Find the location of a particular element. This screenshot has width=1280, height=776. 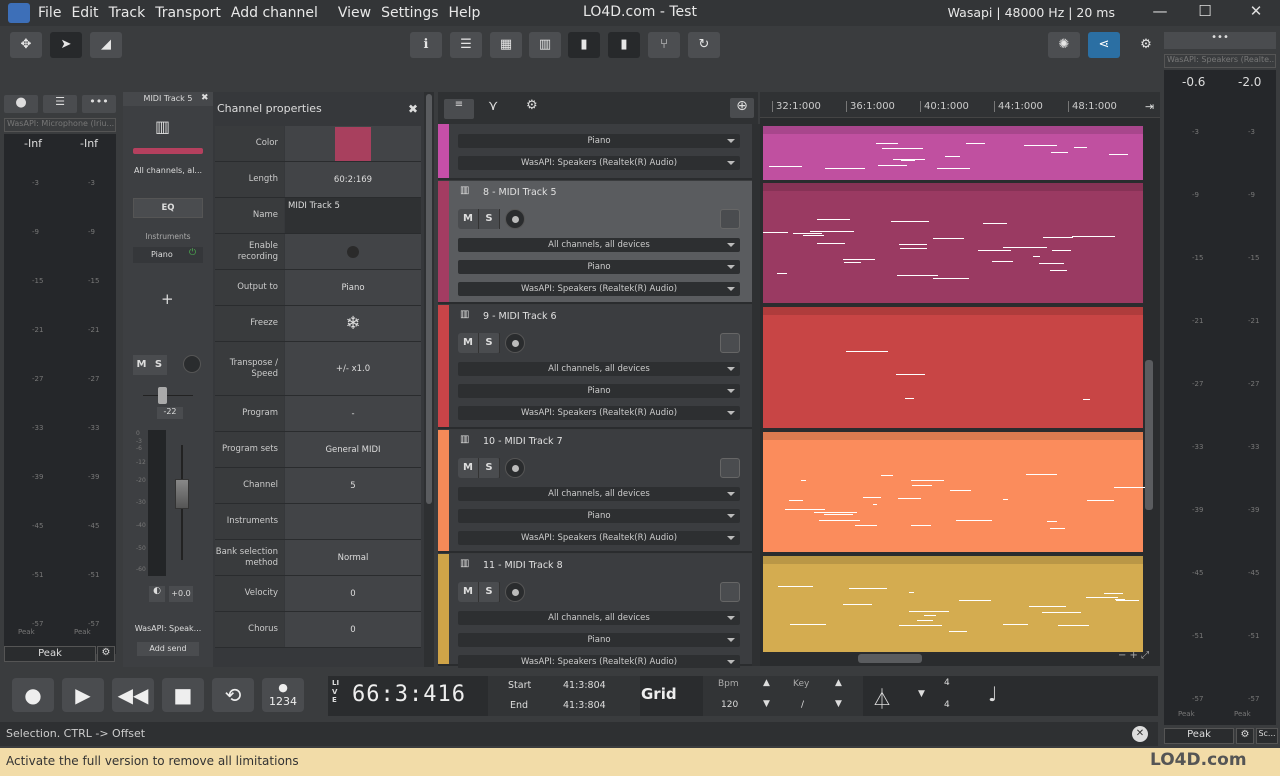

stop-button: ■ is located at coordinates (183, 695).